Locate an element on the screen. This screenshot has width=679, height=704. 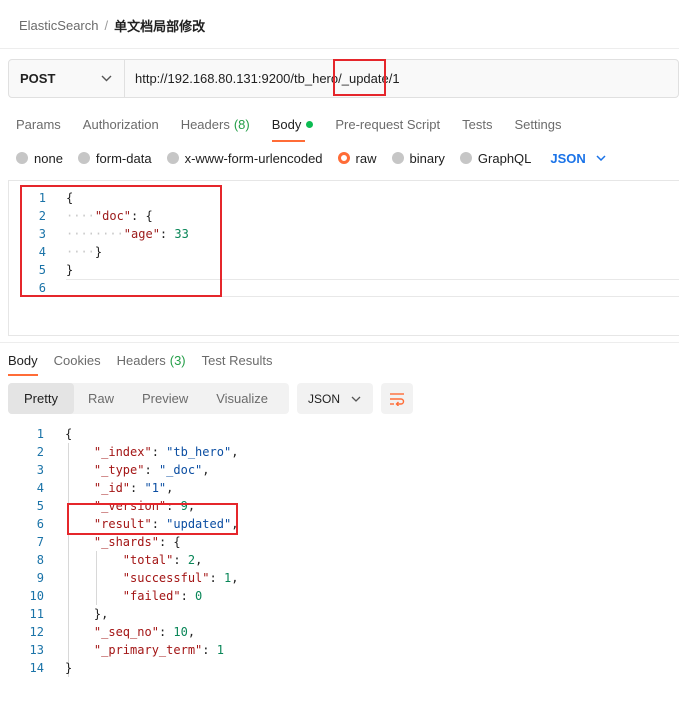
wrap-lines-icon is located at coordinates (397, 399).